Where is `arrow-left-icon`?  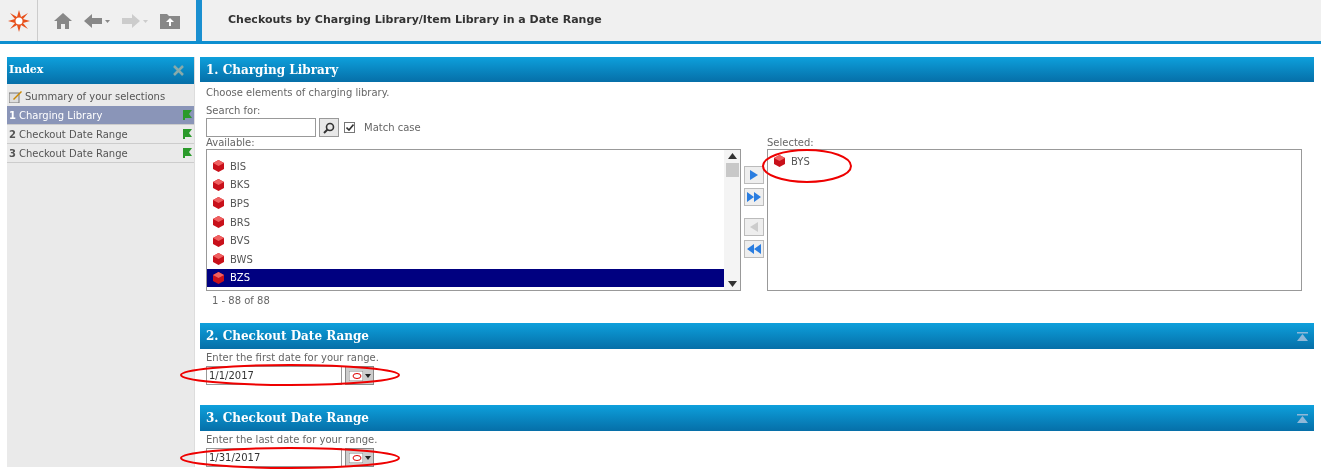
arrow-left-icon is located at coordinates (754, 227).